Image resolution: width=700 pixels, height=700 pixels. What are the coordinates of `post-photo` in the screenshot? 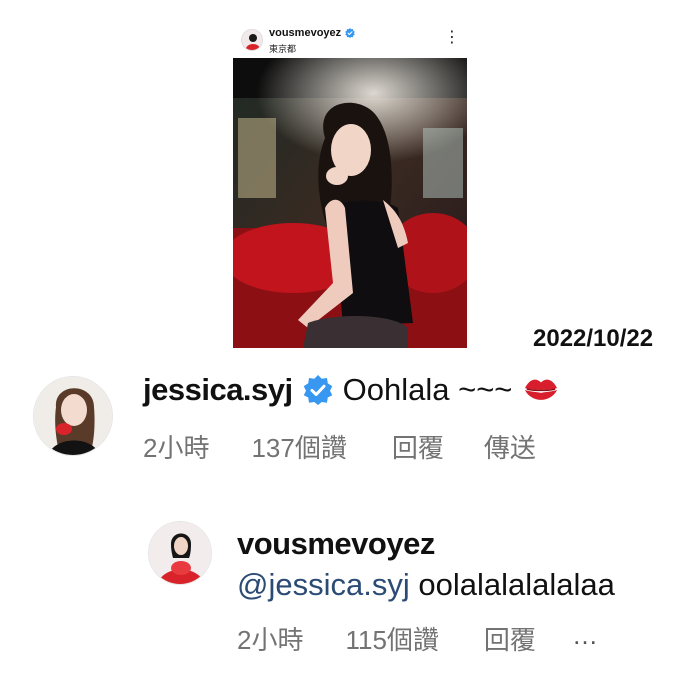 It's located at (350, 203).